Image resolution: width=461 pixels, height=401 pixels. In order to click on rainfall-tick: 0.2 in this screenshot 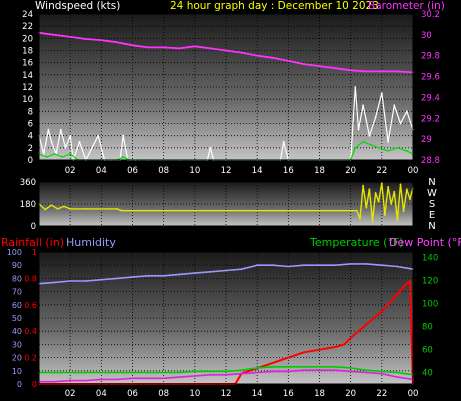, I will do `click(30, 358)`.